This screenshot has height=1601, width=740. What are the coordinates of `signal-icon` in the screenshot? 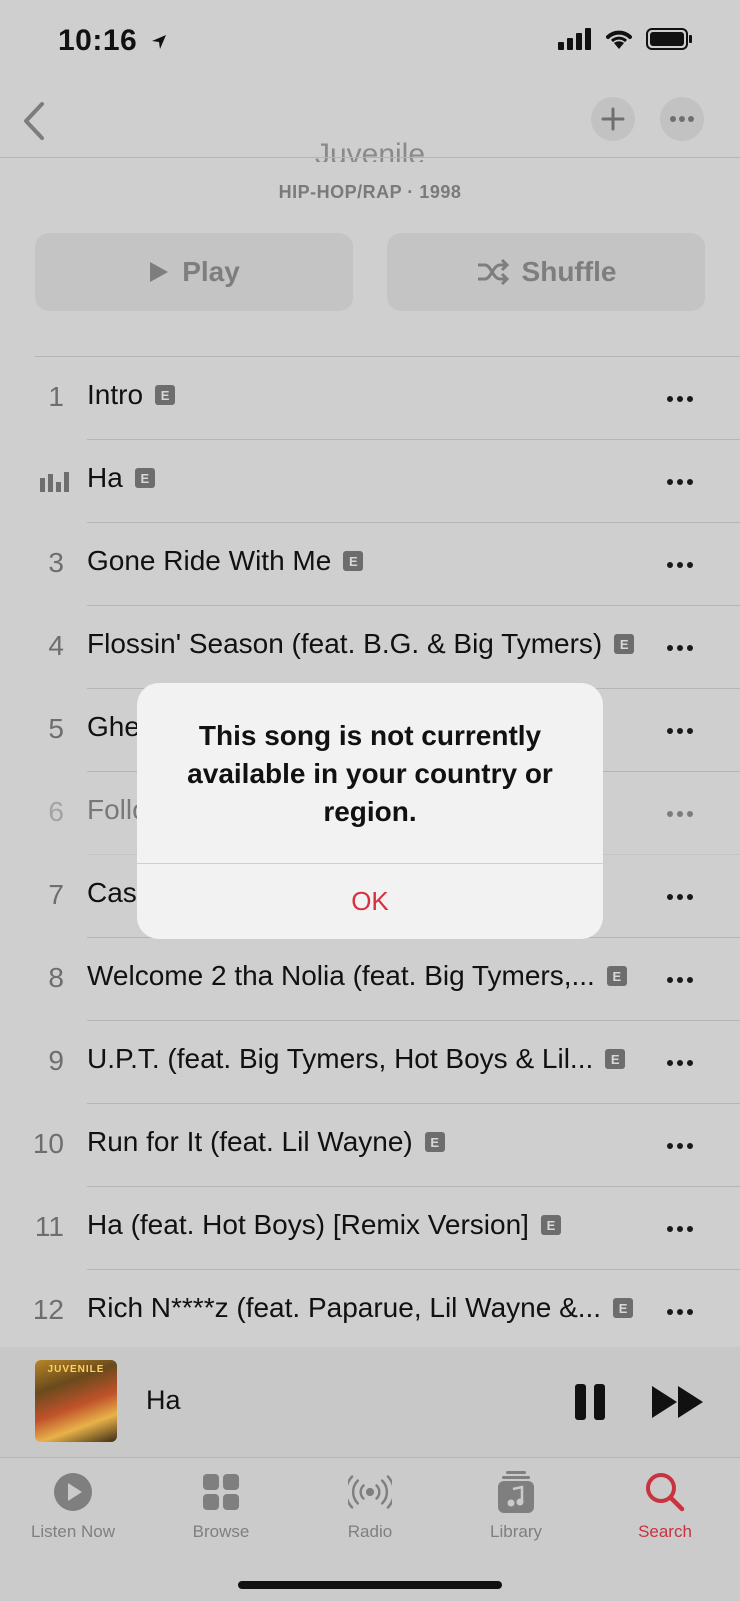 It's located at (574, 39).